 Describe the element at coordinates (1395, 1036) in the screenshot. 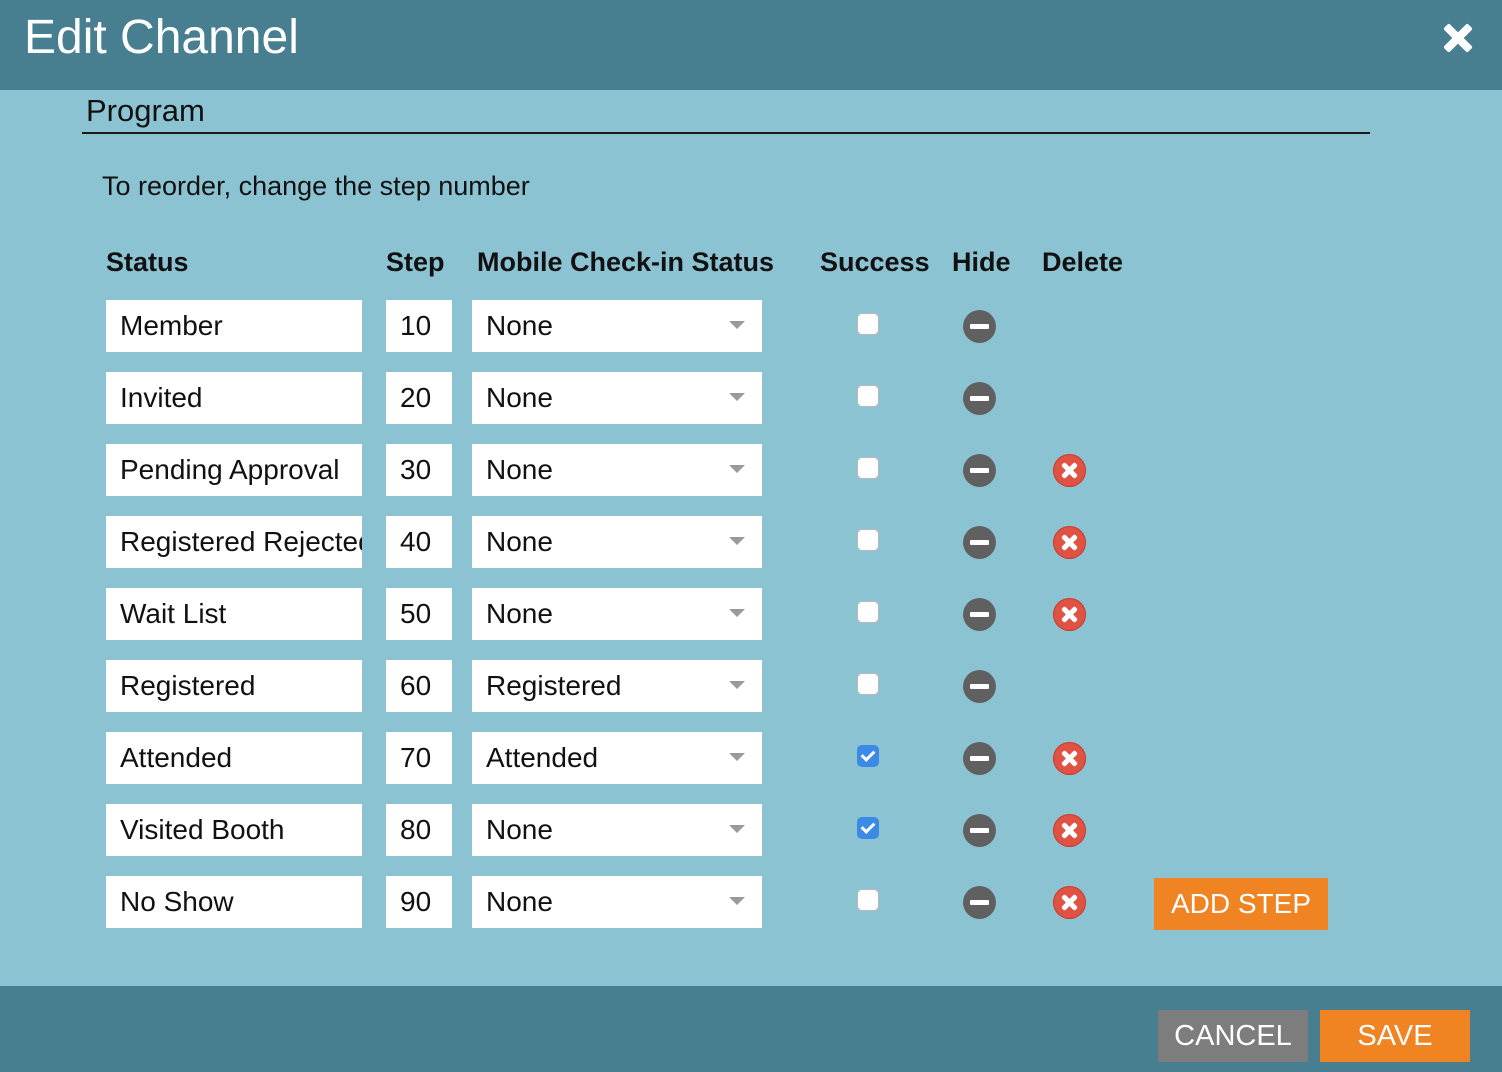

I see `save-button: SAVE` at that location.